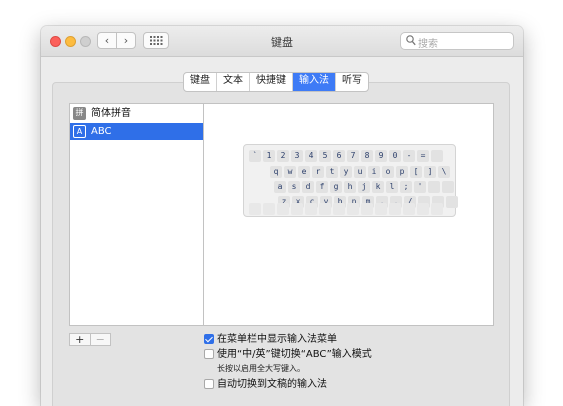 The height and width of the screenshot is (406, 563). What do you see at coordinates (392, 187) in the screenshot?
I see `keyboard-key: l` at bounding box center [392, 187].